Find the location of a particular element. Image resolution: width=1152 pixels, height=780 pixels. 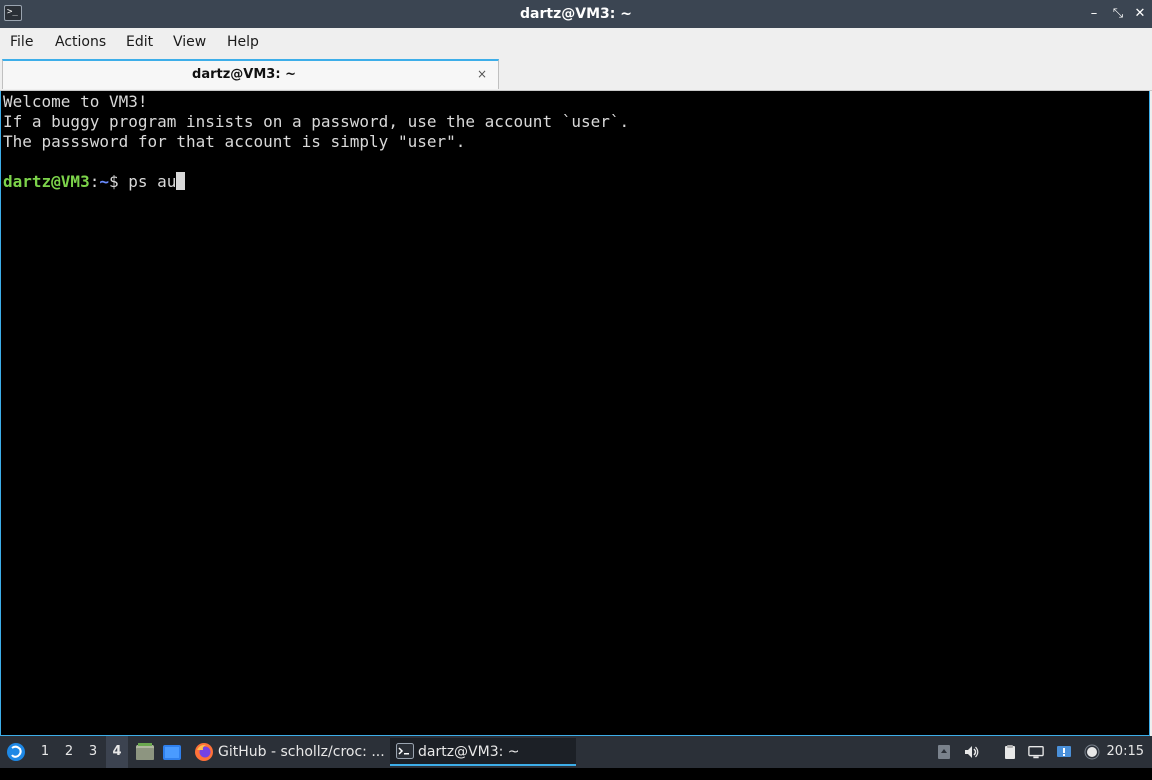

tray-up-arrow-icon is located at coordinates (944, 752).